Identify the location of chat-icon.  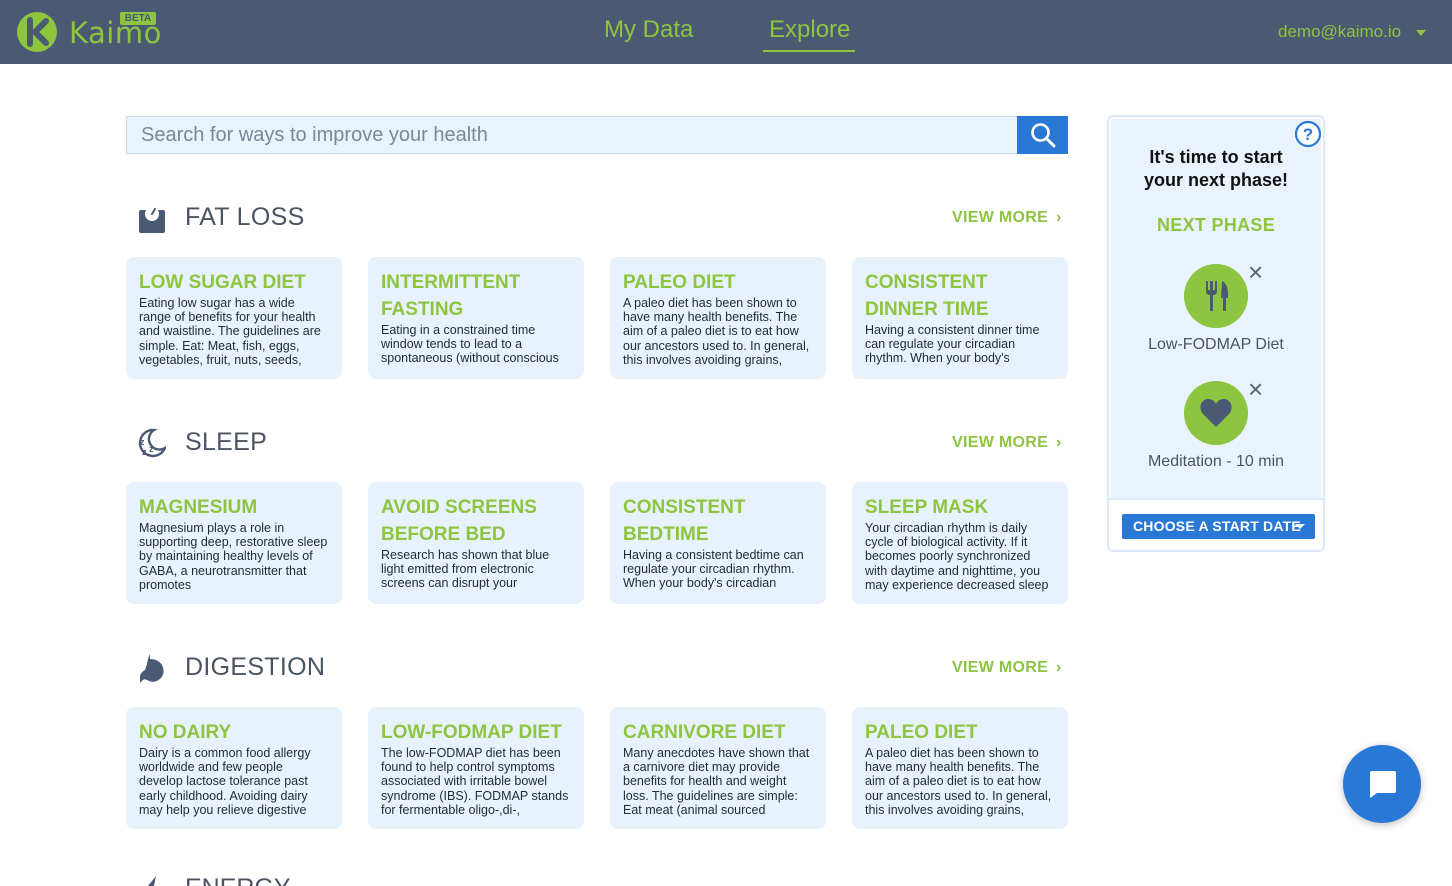
(1383, 784).